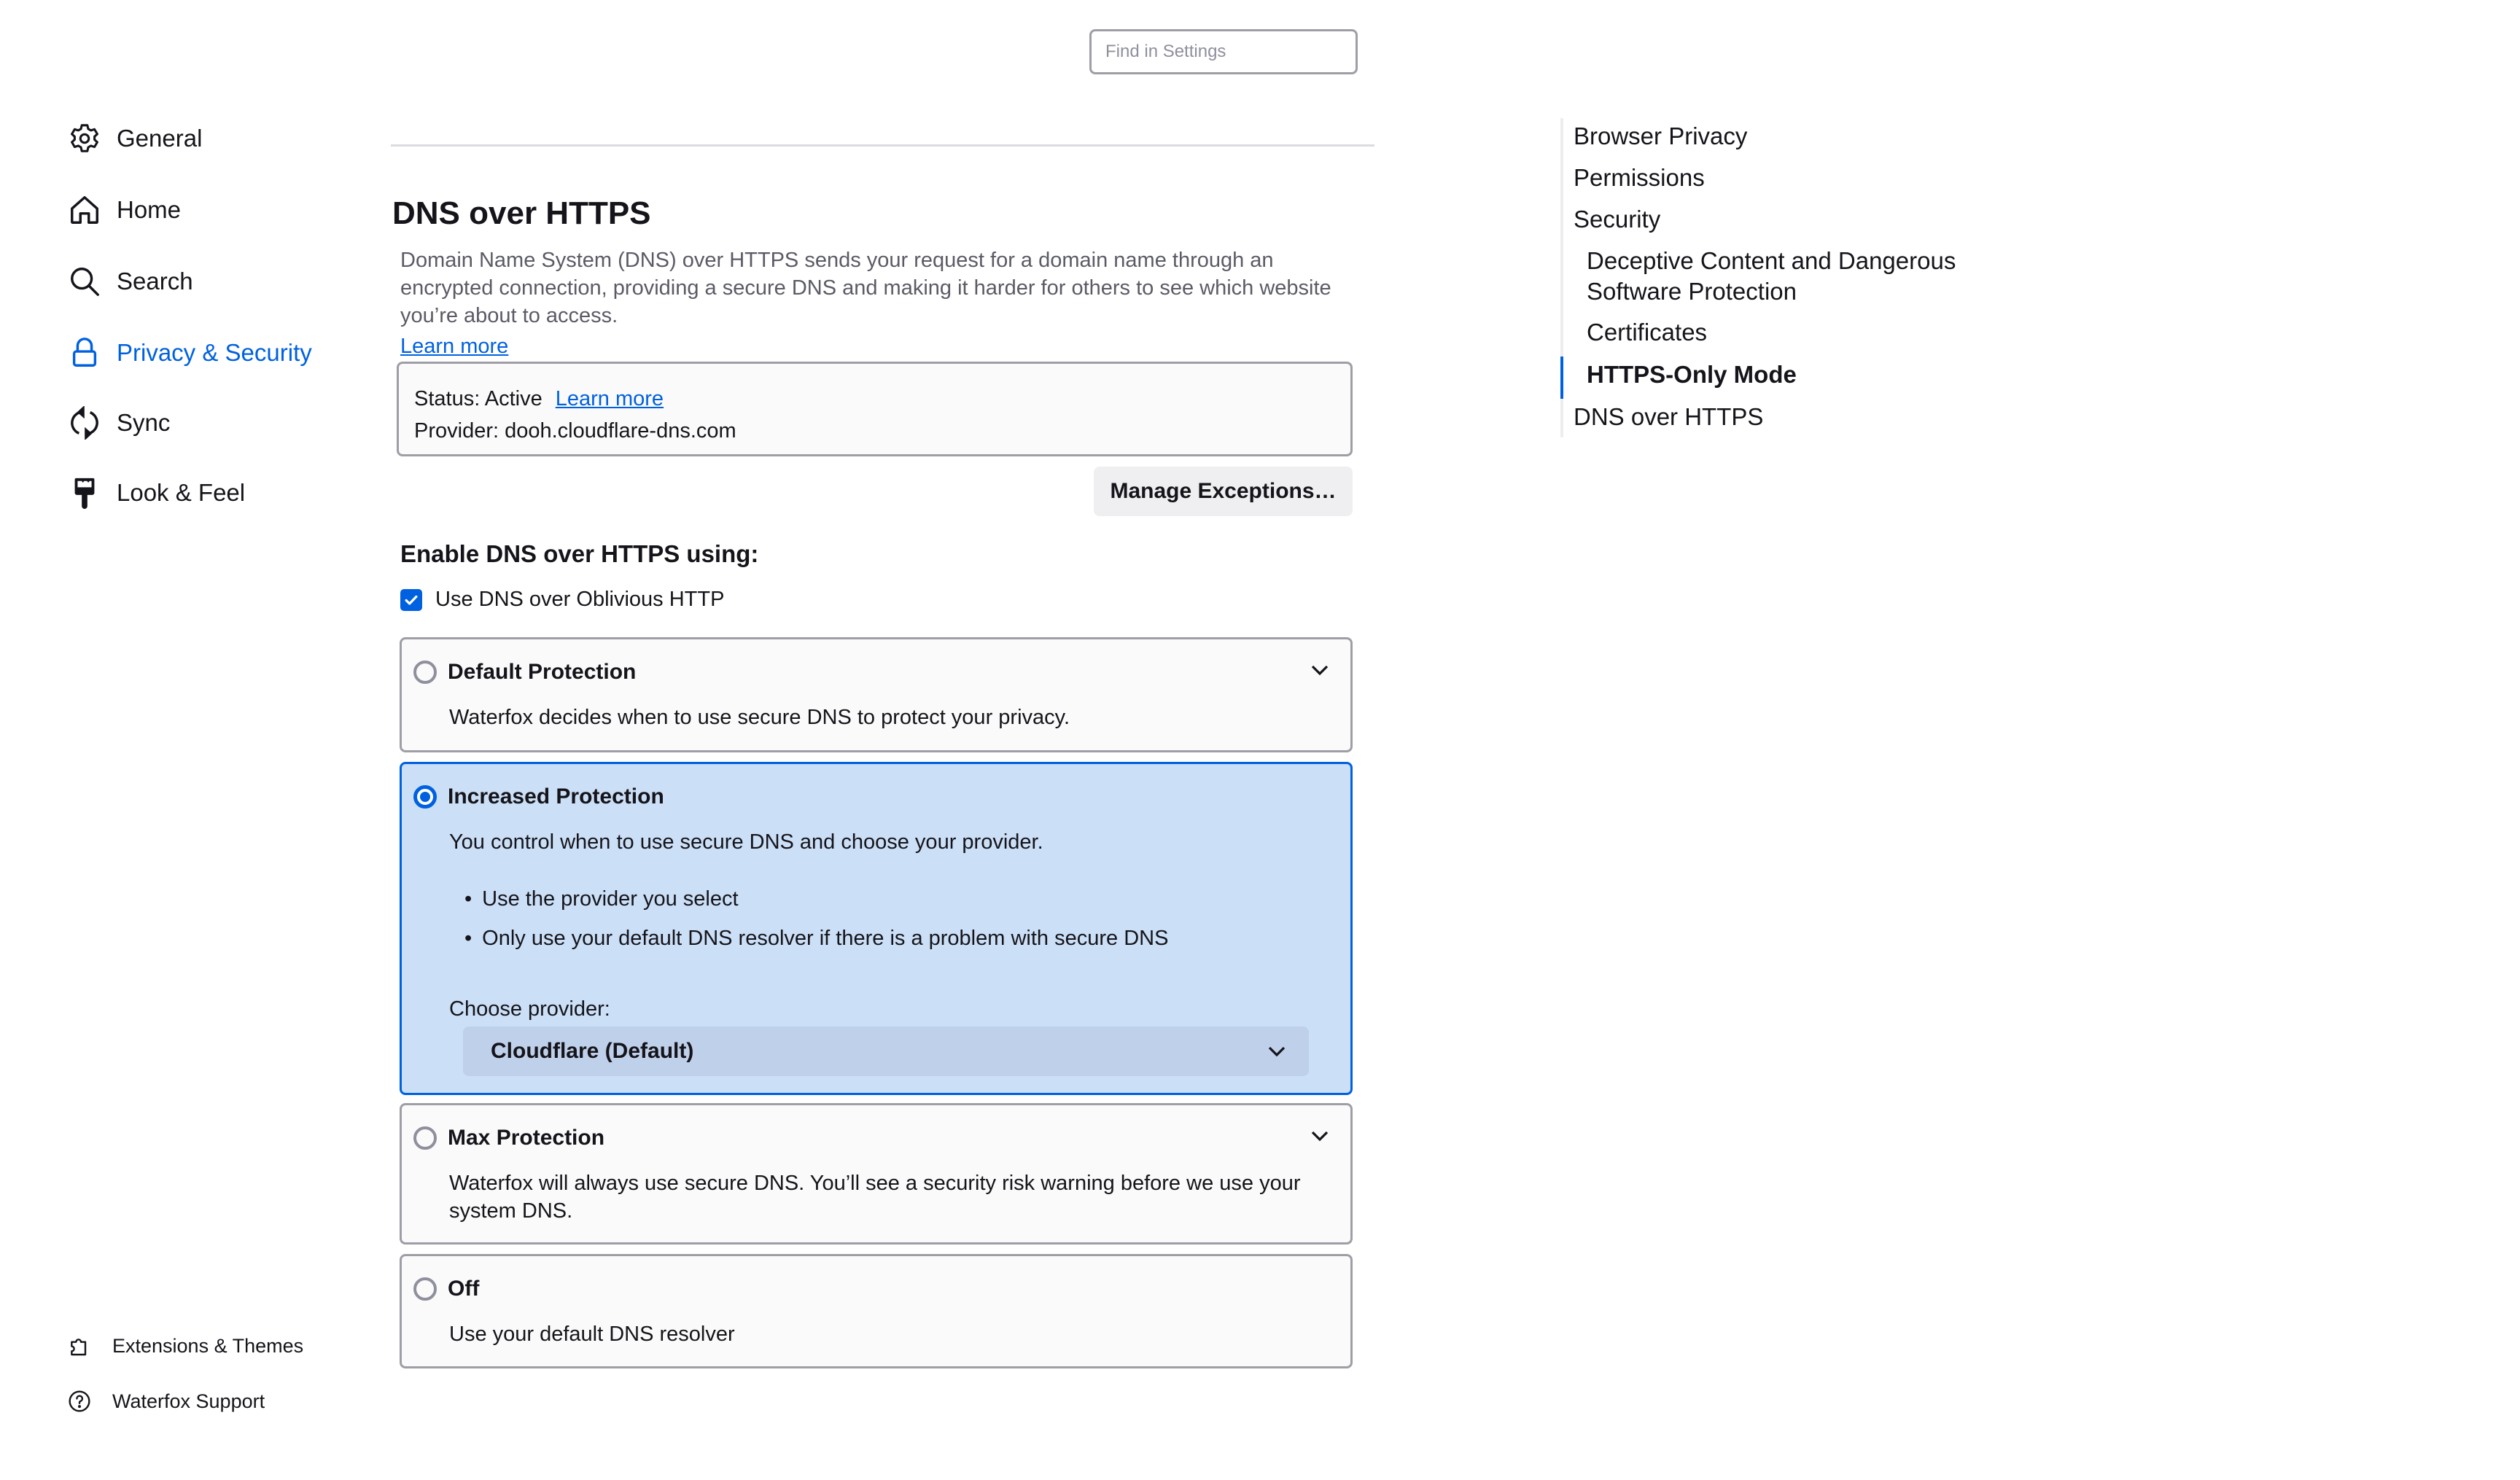 This screenshot has height=1480, width=2520. What do you see at coordinates (1668, 417) in the screenshot?
I see `toc-item-dns-over-https: DNS over HTTPS` at bounding box center [1668, 417].